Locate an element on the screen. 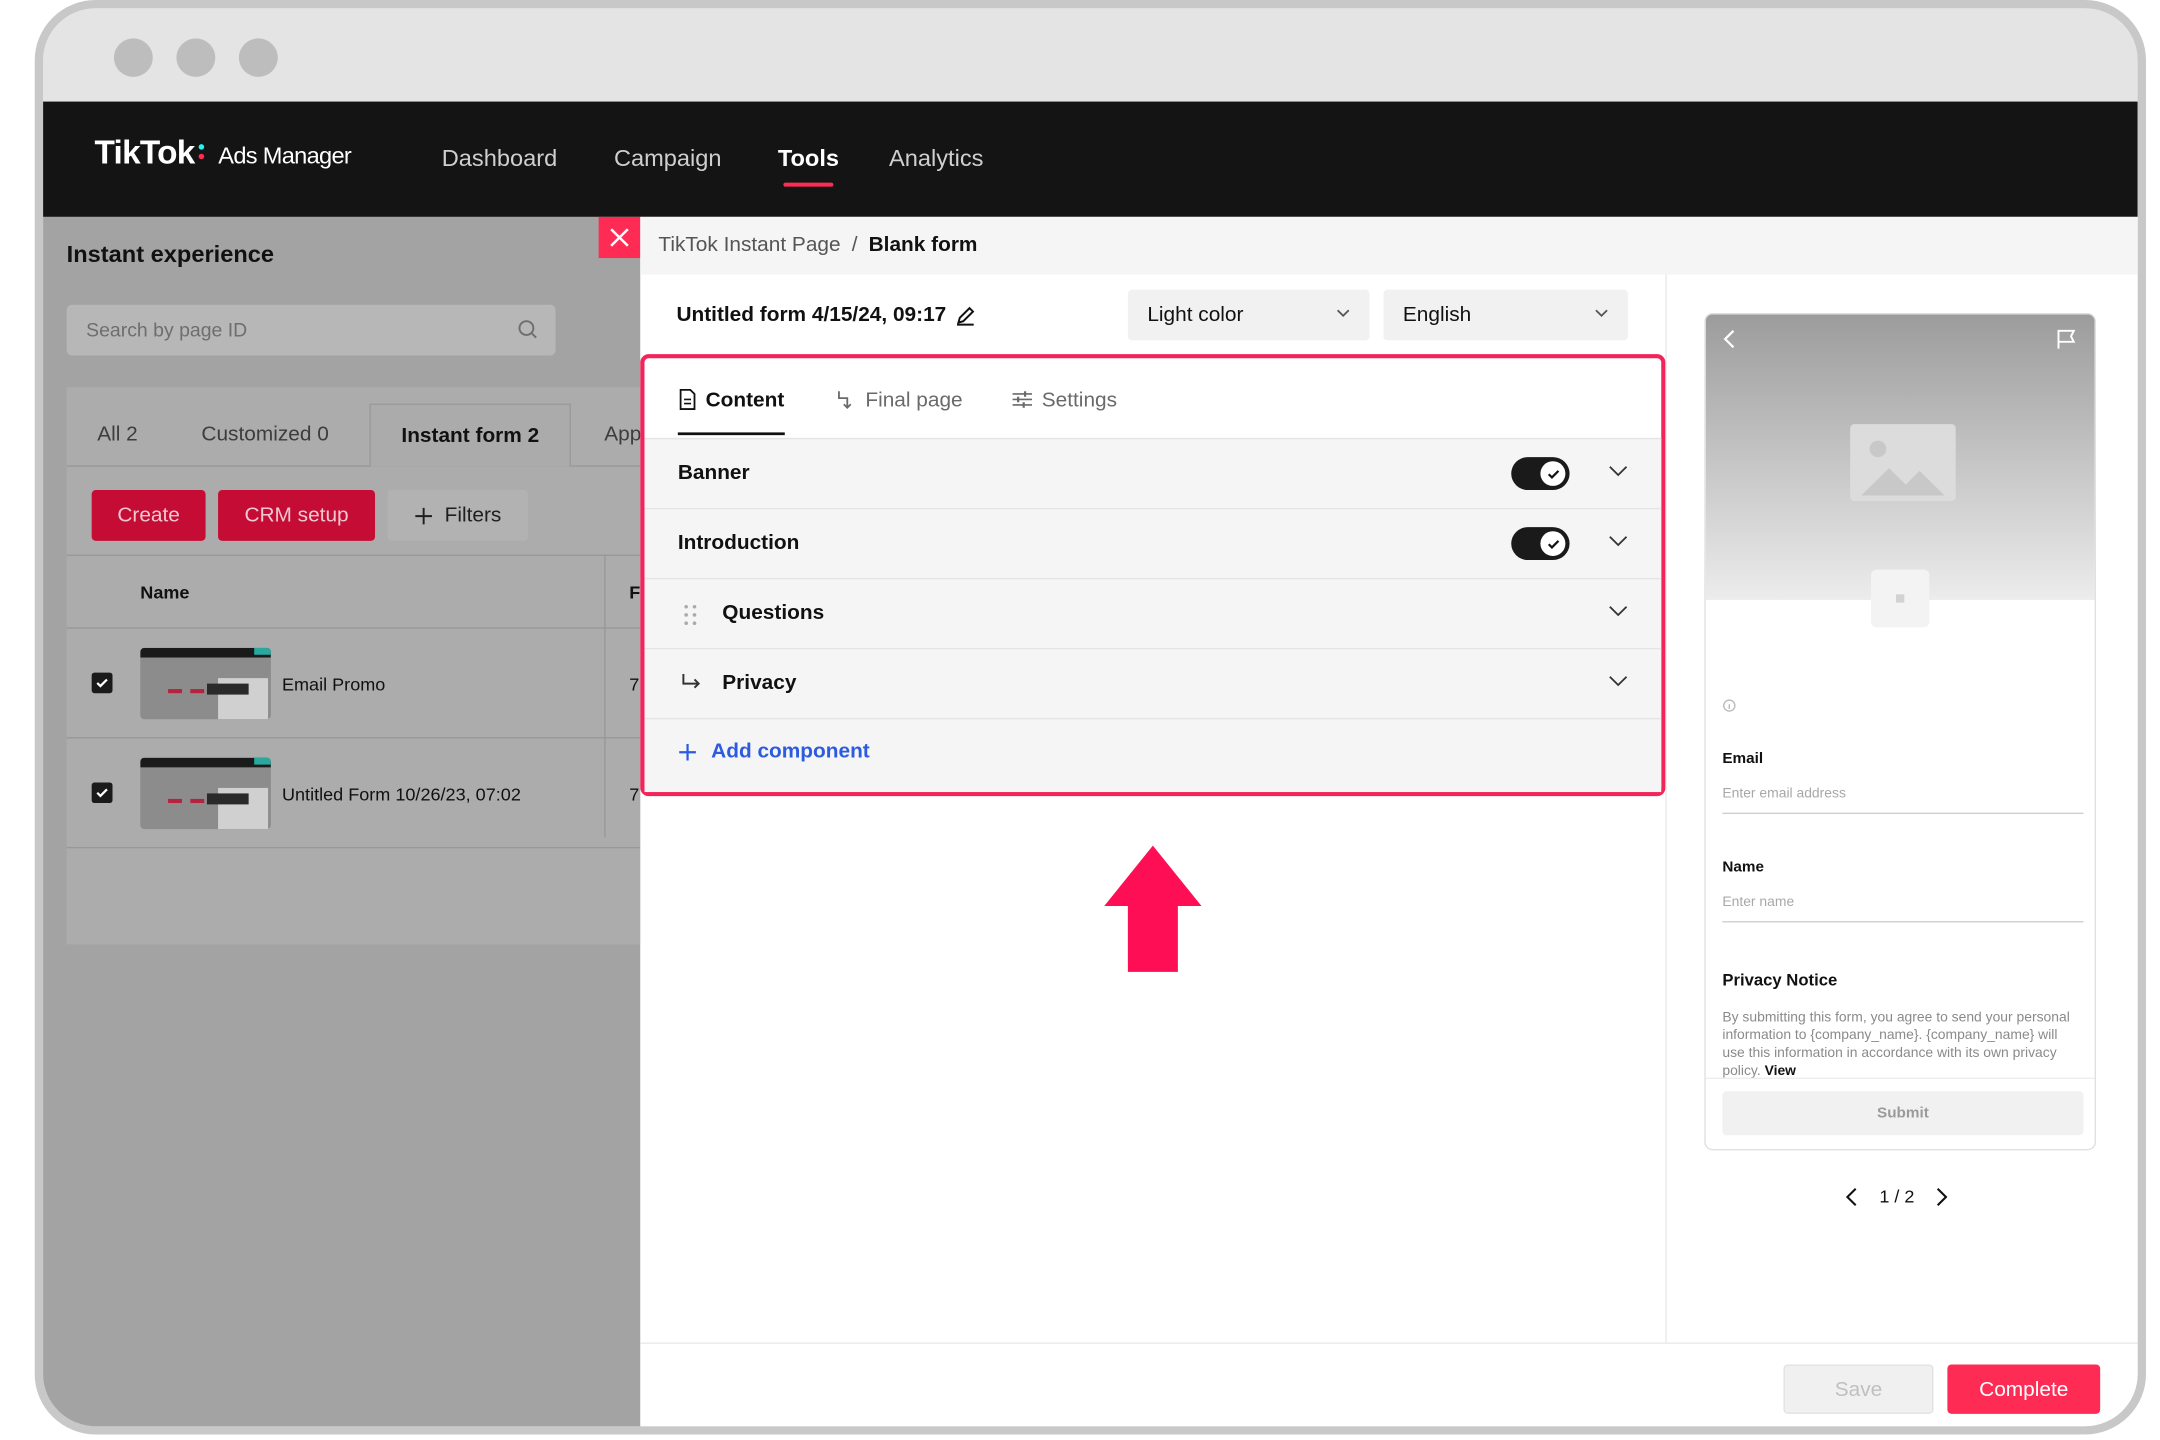  route-icon is located at coordinates (845, 400).